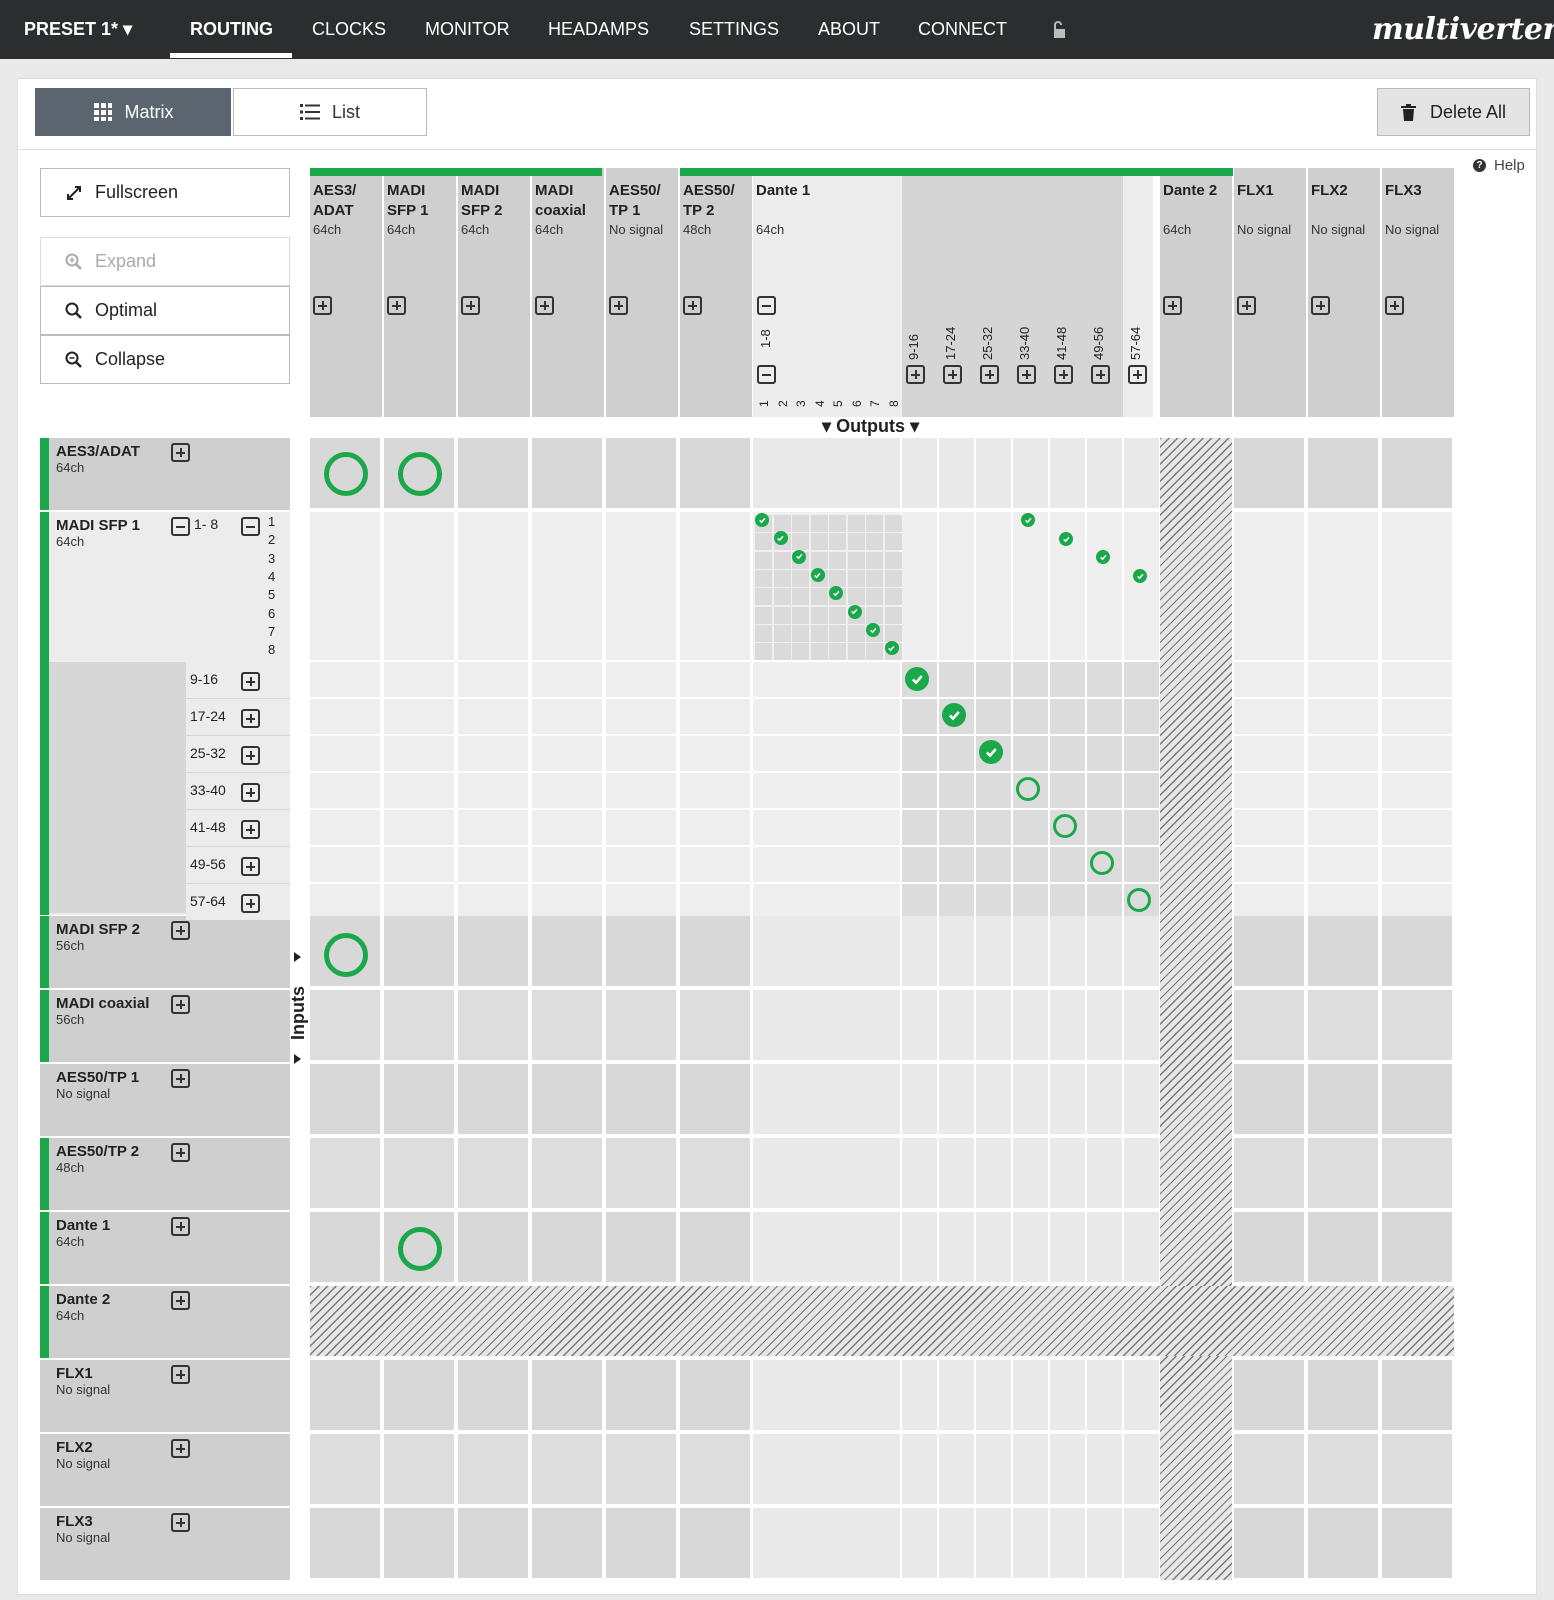 This screenshot has width=1554, height=1600. Describe the element at coordinates (854, 611) in the screenshot. I see `connection-check` at that location.